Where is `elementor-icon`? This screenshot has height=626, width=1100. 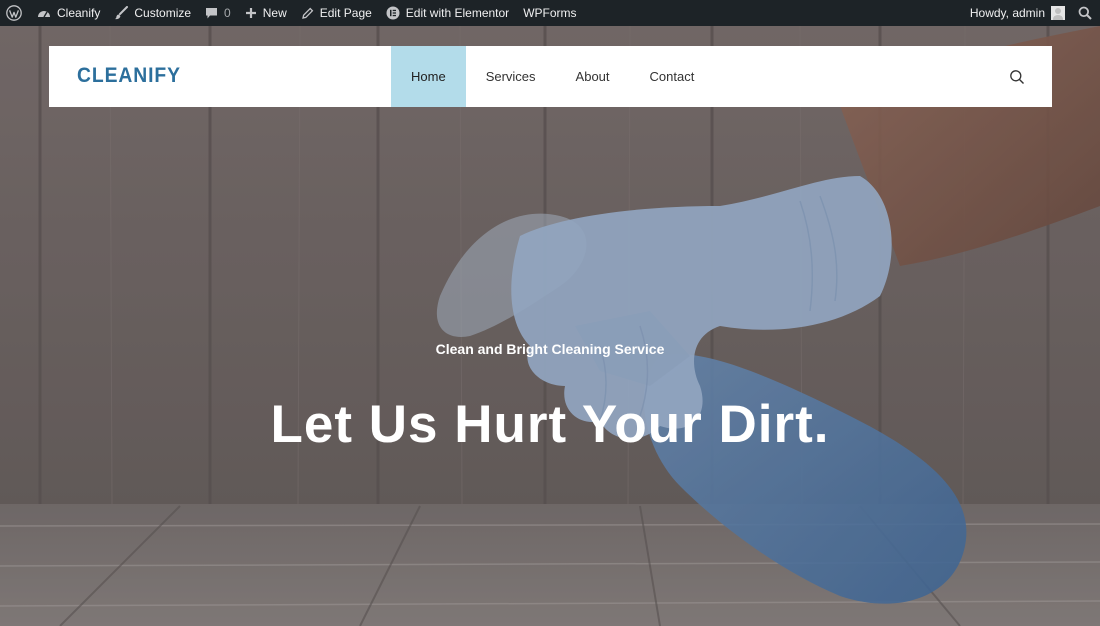 elementor-icon is located at coordinates (393, 13).